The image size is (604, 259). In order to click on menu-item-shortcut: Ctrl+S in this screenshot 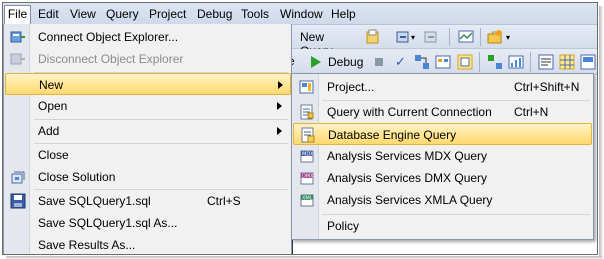, I will do `click(224, 201)`.